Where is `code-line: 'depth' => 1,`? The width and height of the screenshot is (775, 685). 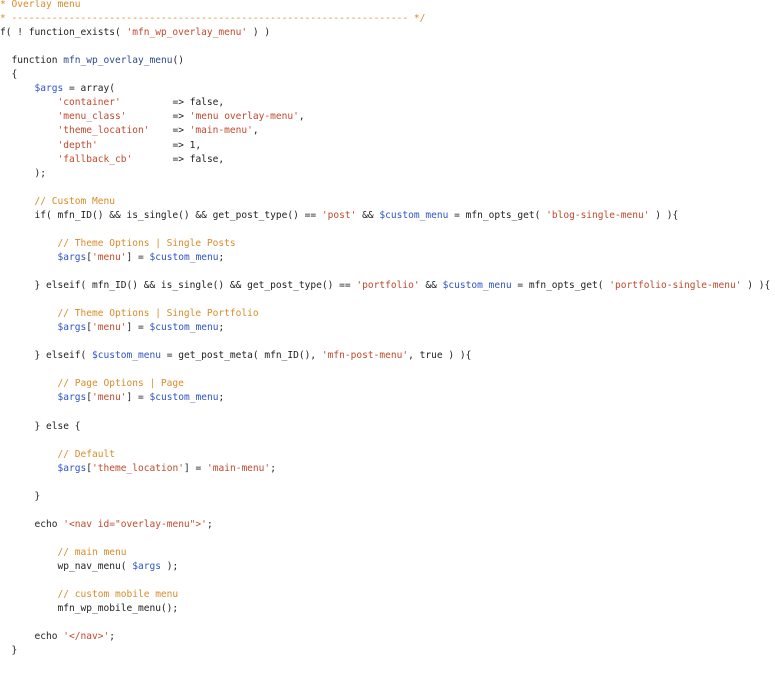
code-line: 'depth' => 1, is located at coordinates (100, 146).